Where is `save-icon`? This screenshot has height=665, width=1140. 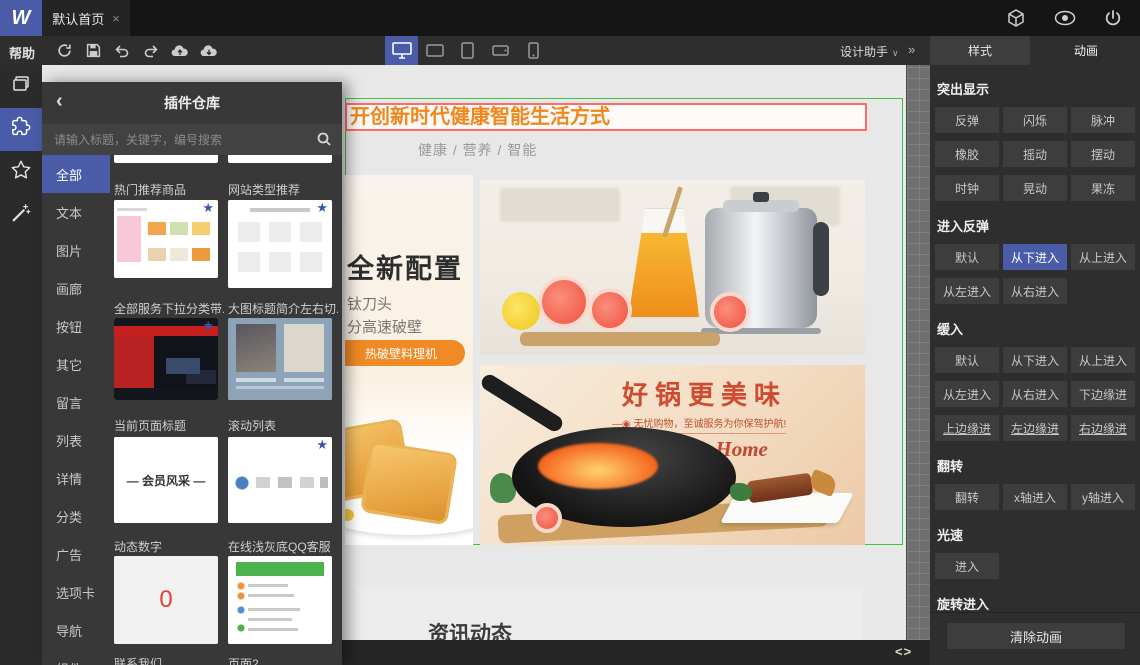 save-icon is located at coordinates (93, 51).